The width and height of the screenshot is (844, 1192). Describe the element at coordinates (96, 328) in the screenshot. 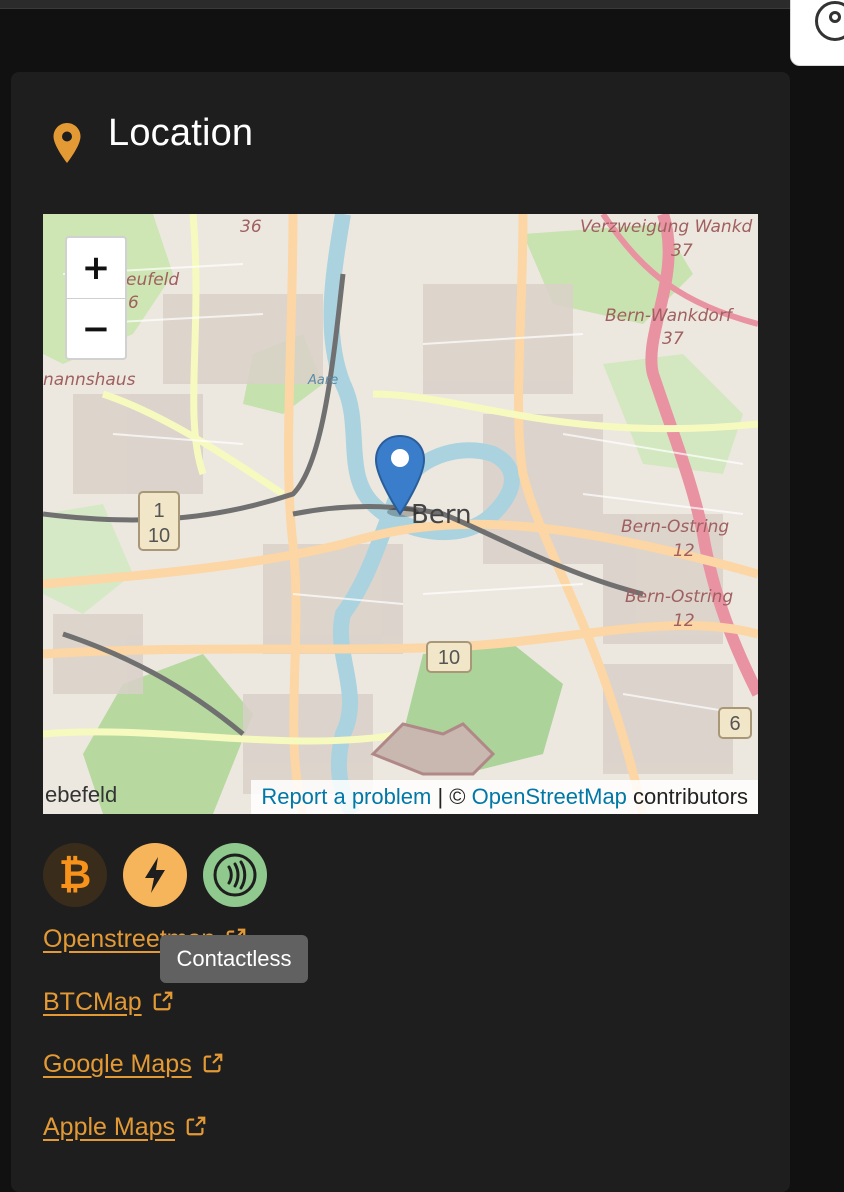

I see `zoom-out-button: −` at that location.